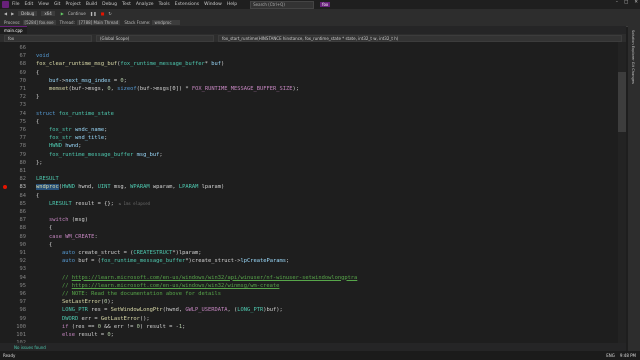 This screenshot has width=640, height=360. What do you see at coordinates (57, 4) in the screenshot?
I see `menu-git: Git` at bounding box center [57, 4].